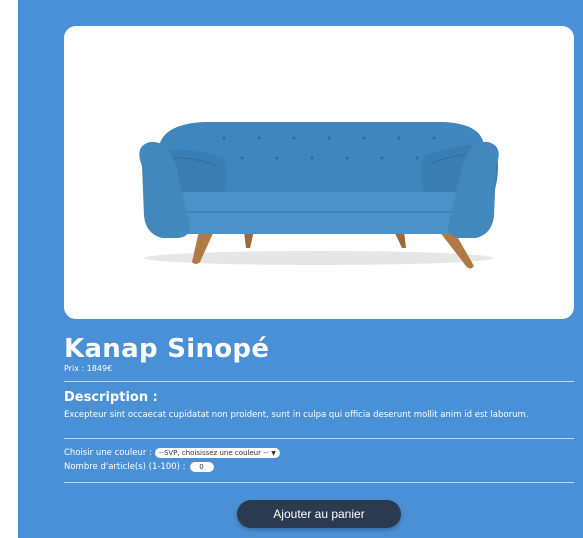 The height and width of the screenshot is (538, 583). Describe the element at coordinates (75, 368) in the screenshot. I see `price-label: Prix :` at that location.